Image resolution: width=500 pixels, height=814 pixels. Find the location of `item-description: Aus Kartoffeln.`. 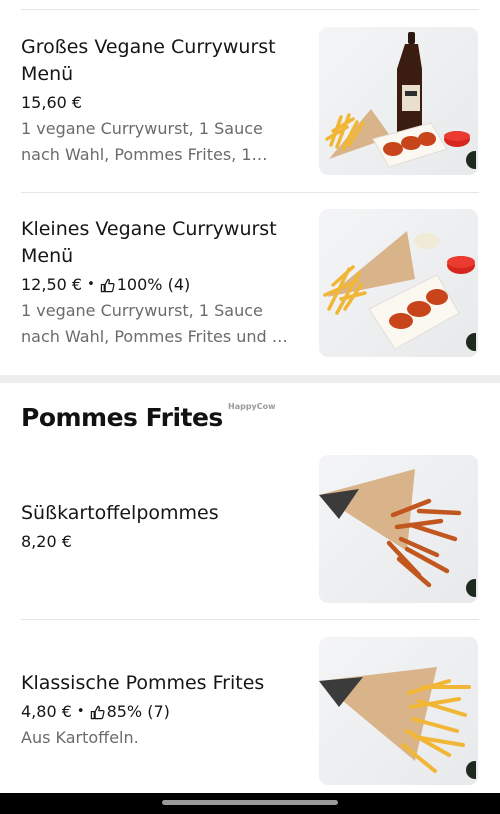

item-description: Aus Kartoffeln. is located at coordinates (80, 737).